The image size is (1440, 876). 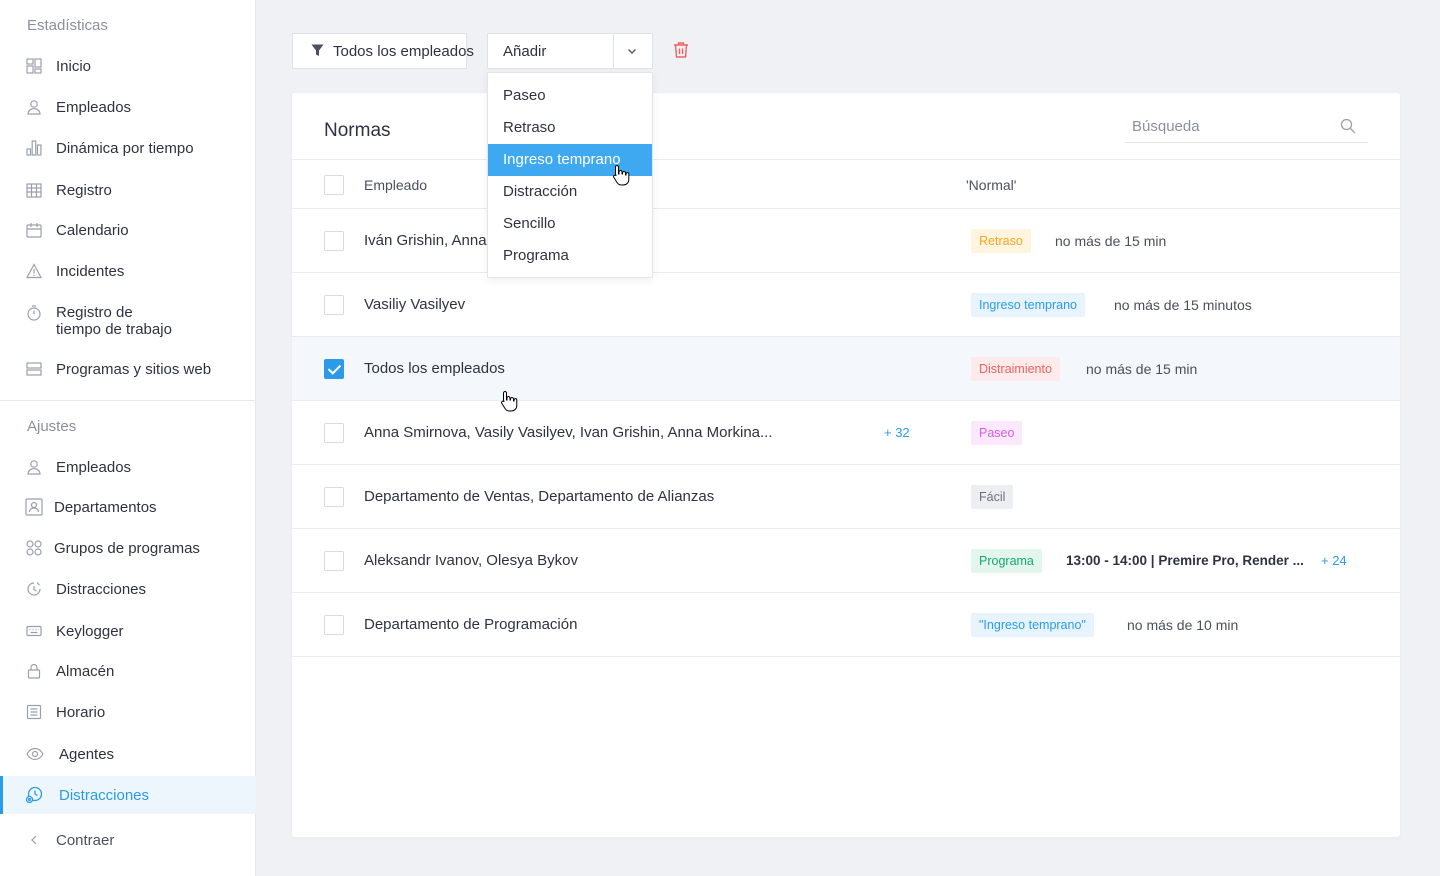 What do you see at coordinates (334, 185) in the screenshot?
I see `select-all-checkbox` at bounding box center [334, 185].